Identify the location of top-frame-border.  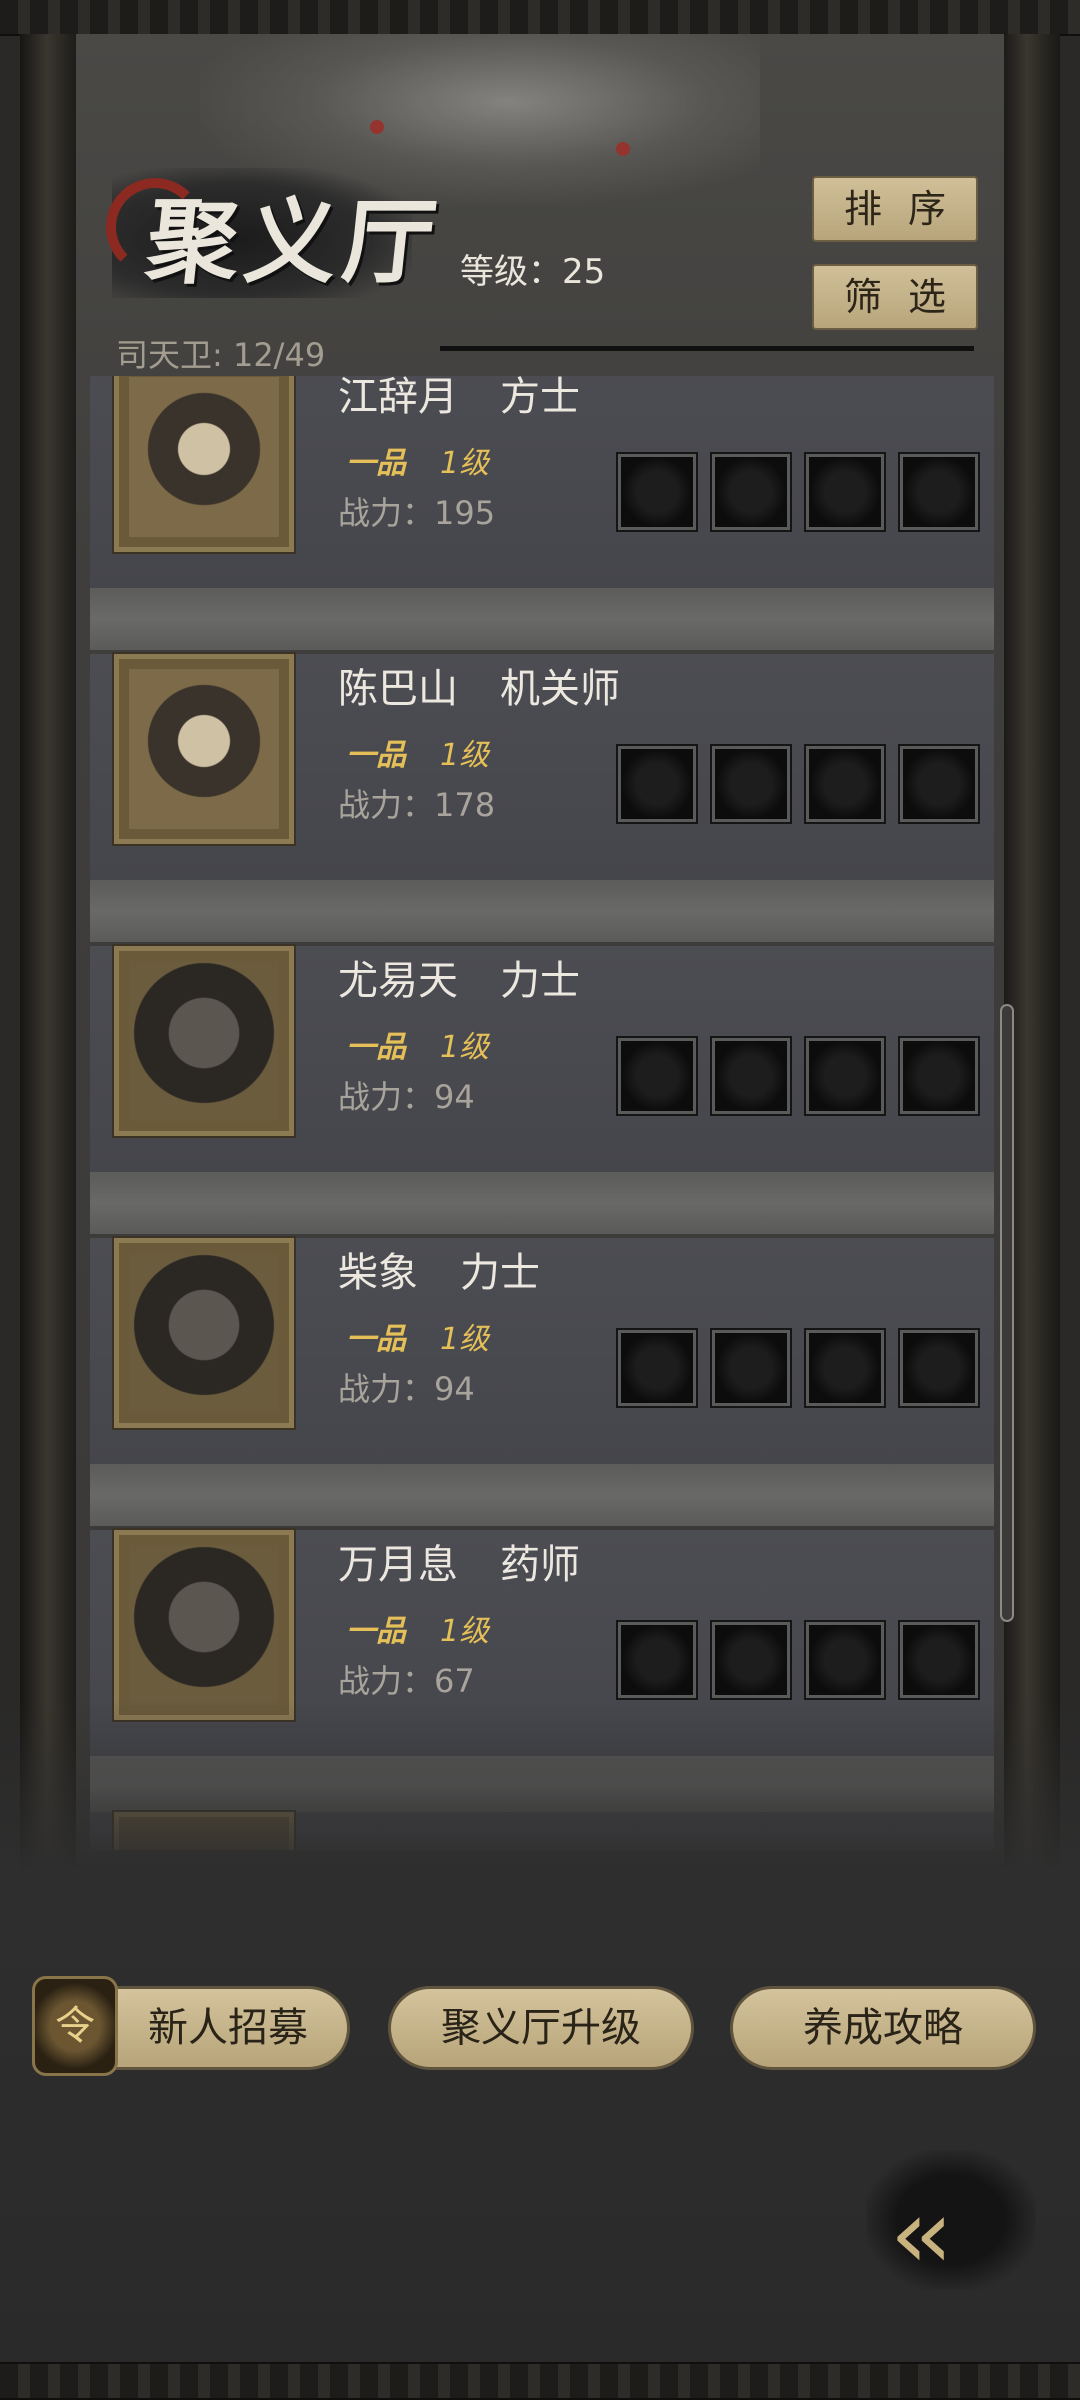
(540, 18).